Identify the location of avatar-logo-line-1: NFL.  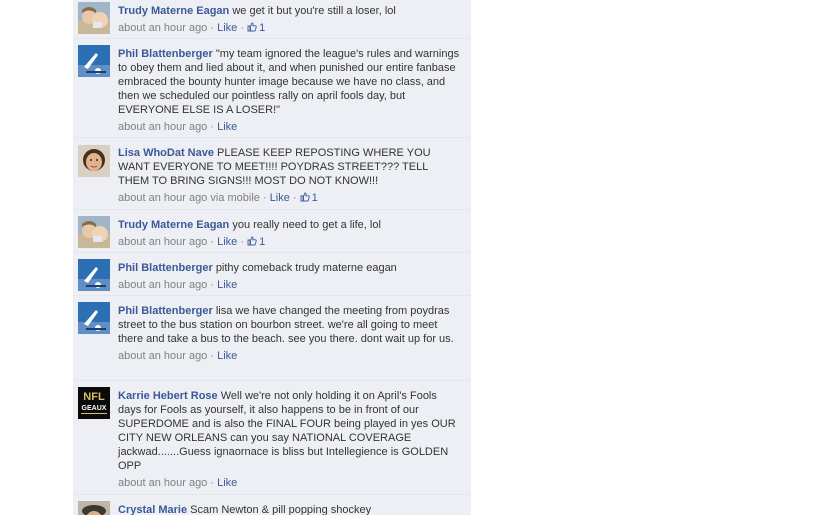
(94, 397).